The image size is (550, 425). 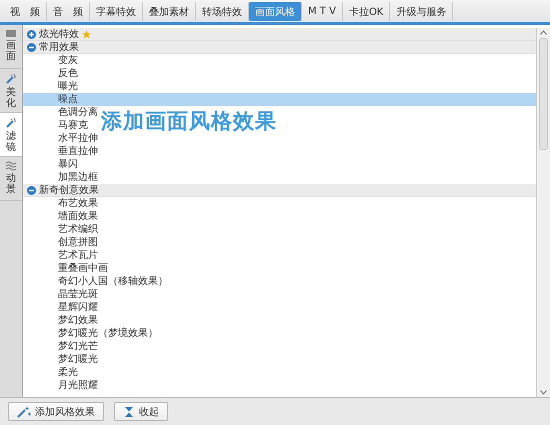 I want to click on effect-item: 色调分离, so click(x=78, y=112).